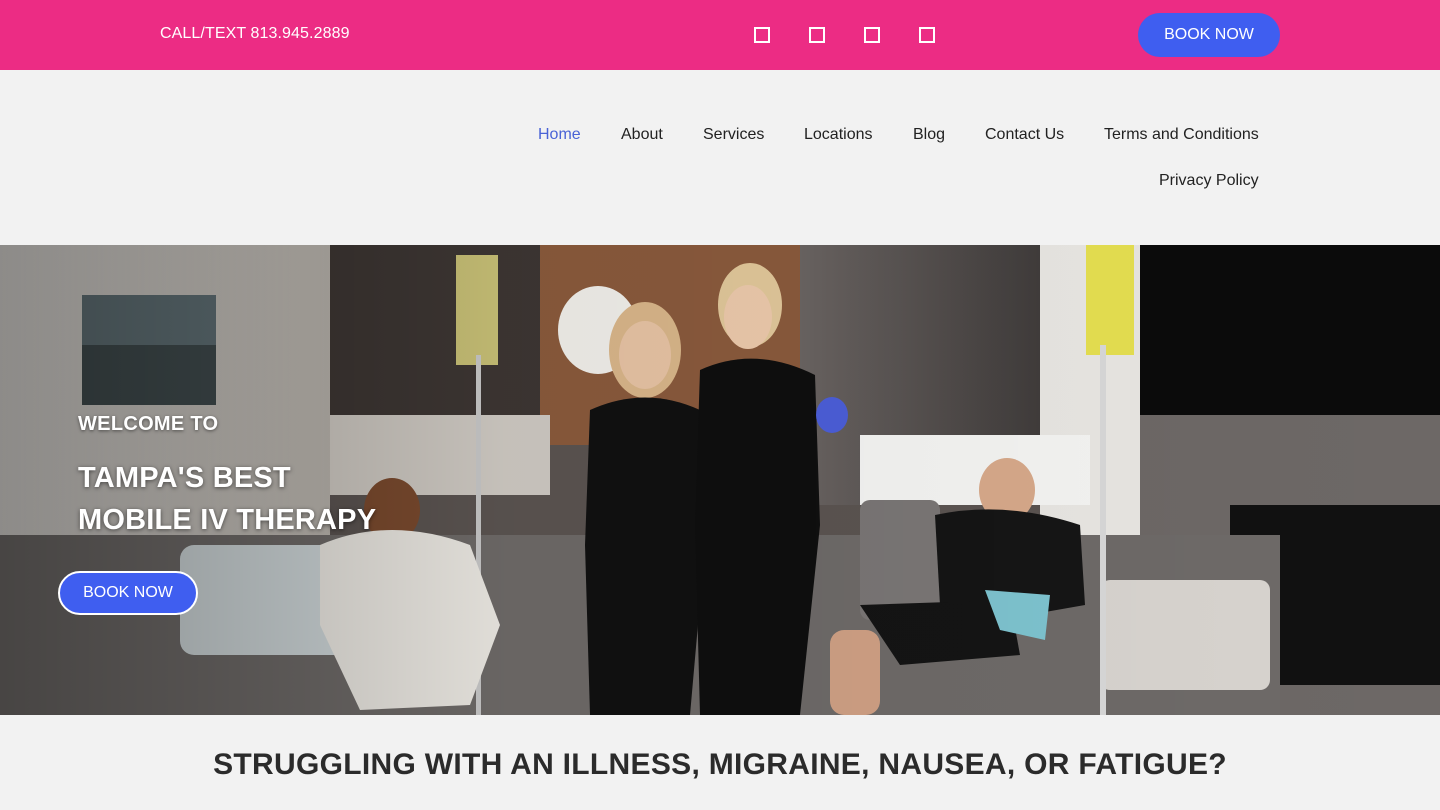  Describe the element at coordinates (844, 35) in the screenshot. I see `social-links` at that location.